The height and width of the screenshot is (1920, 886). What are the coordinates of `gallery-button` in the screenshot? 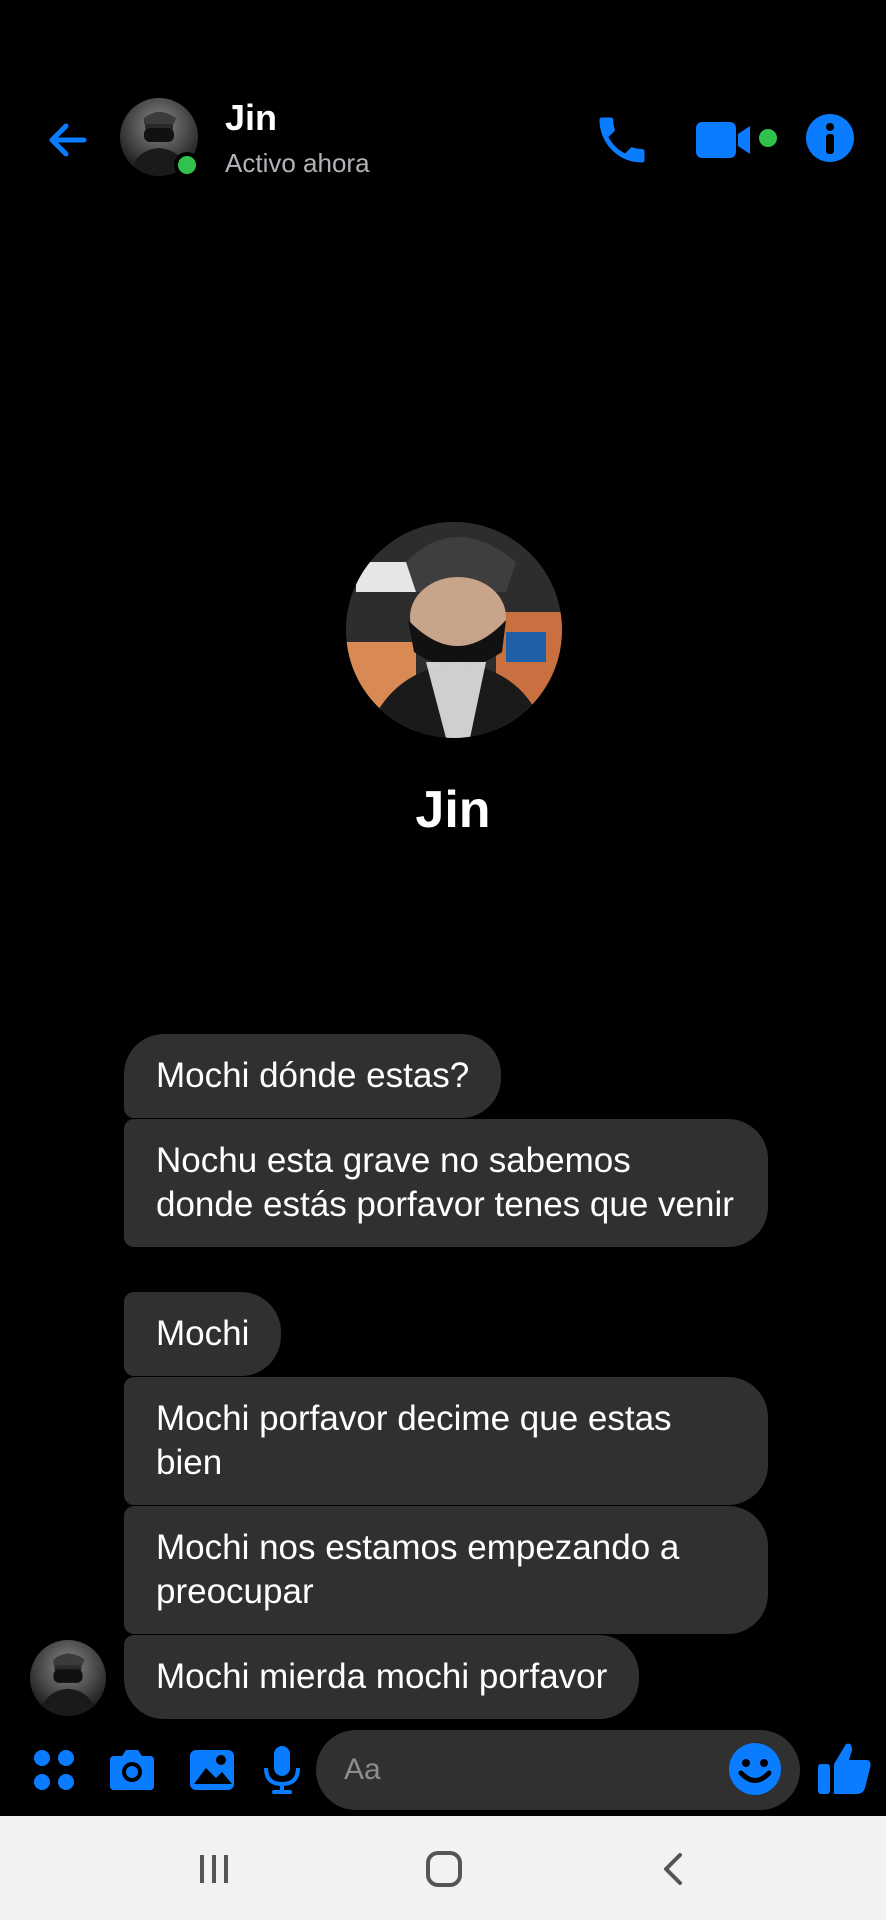 It's located at (212, 1770).